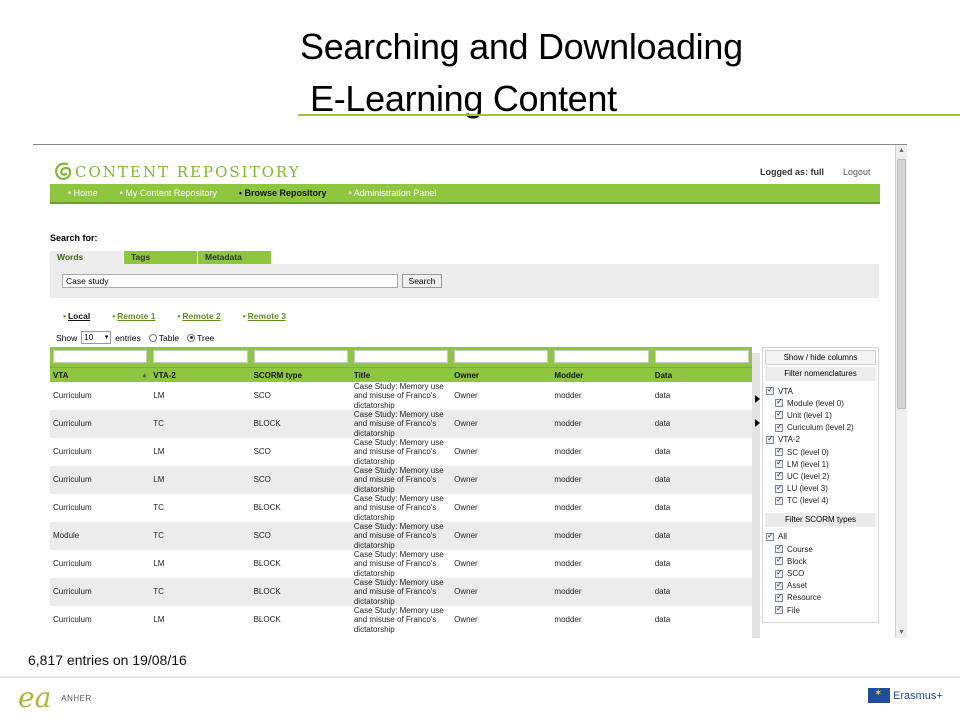 This screenshot has width=960, height=720. What do you see at coordinates (501, 375) in the screenshot?
I see `column-header: Owner` at bounding box center [501, 375].